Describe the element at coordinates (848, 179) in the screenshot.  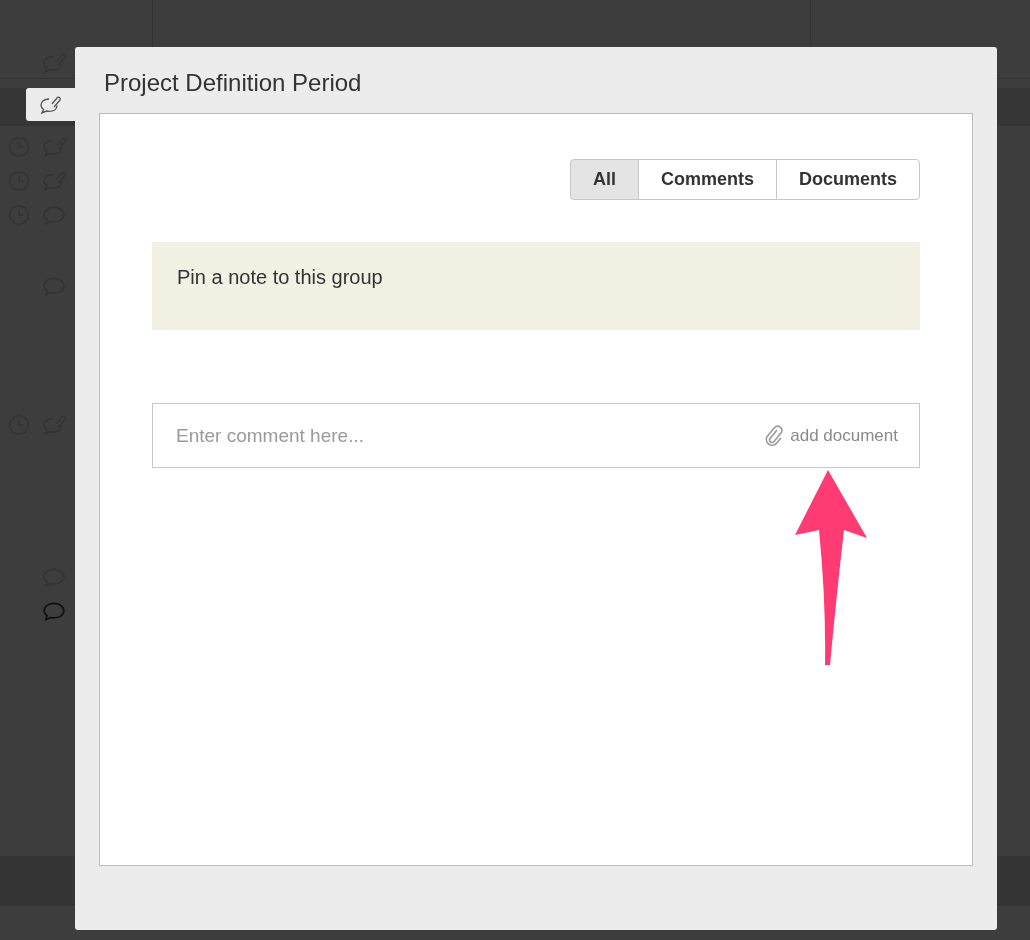
I see `filter-tab: Documents` at that location.